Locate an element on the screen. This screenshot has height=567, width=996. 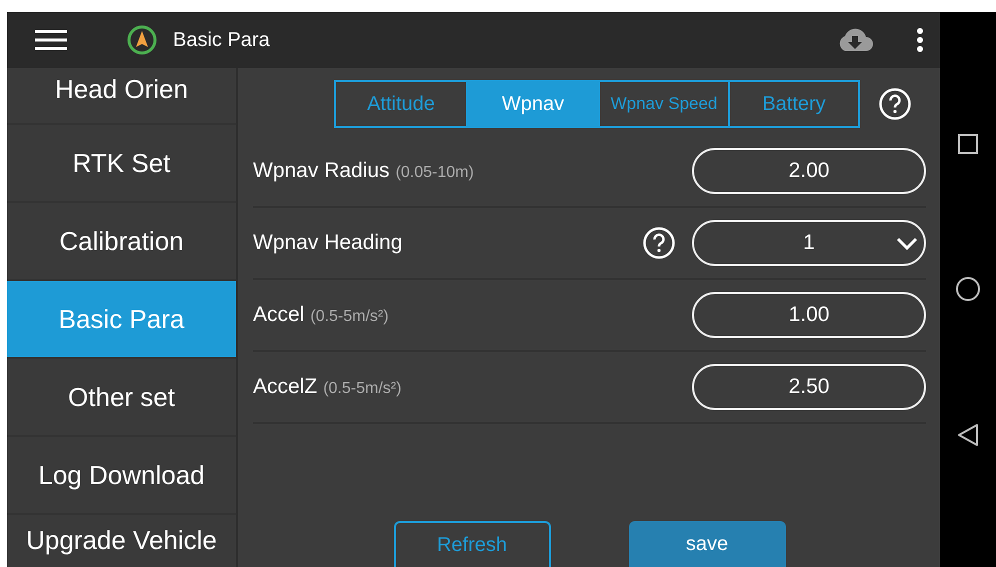
more-options-icon is located at coordinates (920, 40).